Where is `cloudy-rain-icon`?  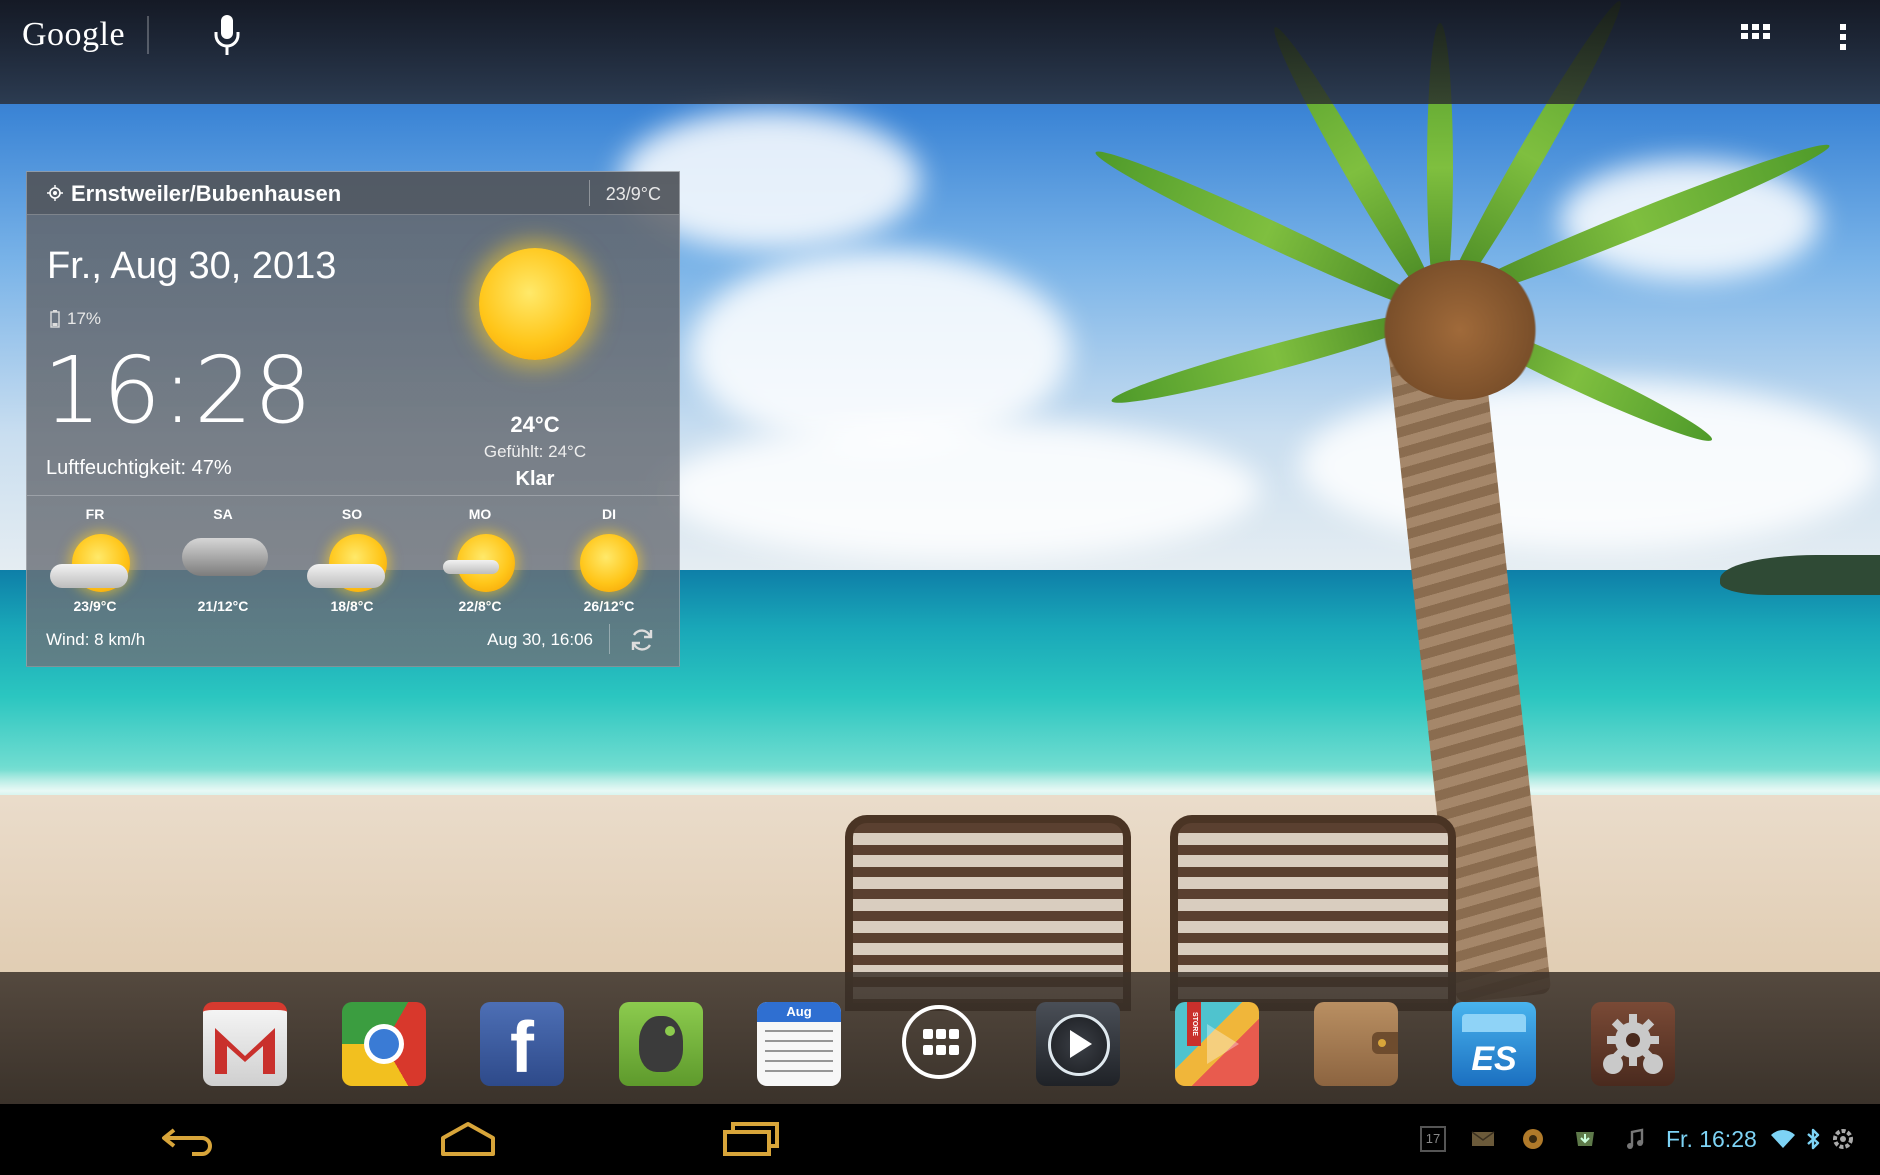
cloudy-rain-icon is located at coordinates (223, 562).